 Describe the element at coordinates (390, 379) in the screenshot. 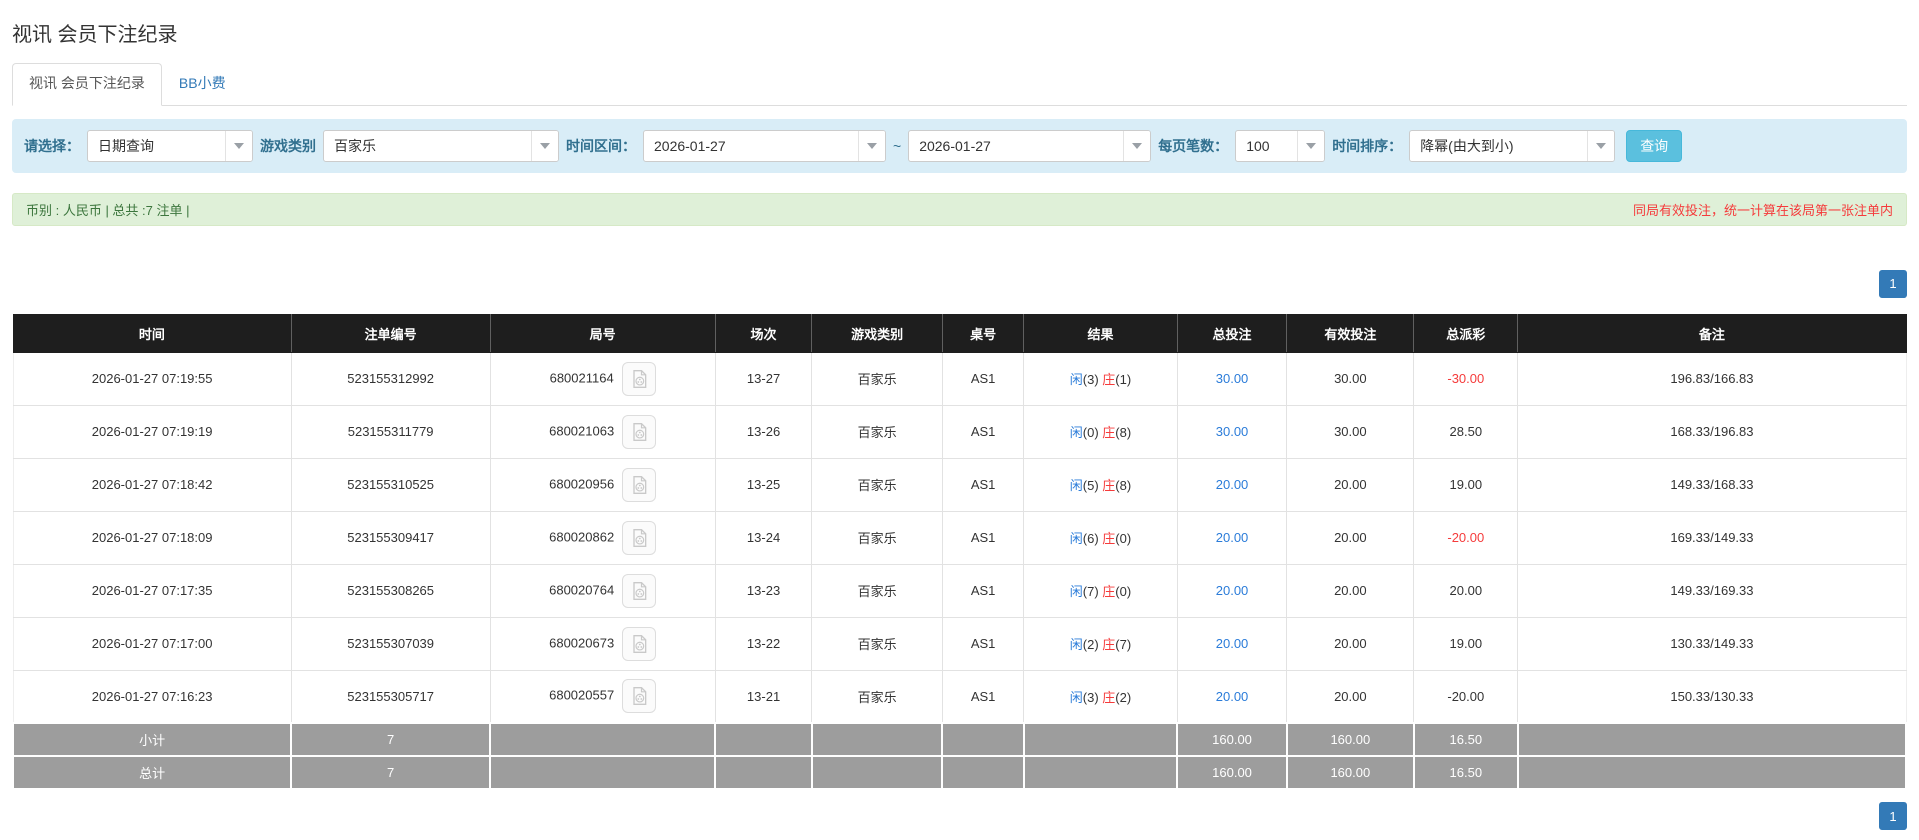

I see `bet-id-cell: 523155312992` at that location.